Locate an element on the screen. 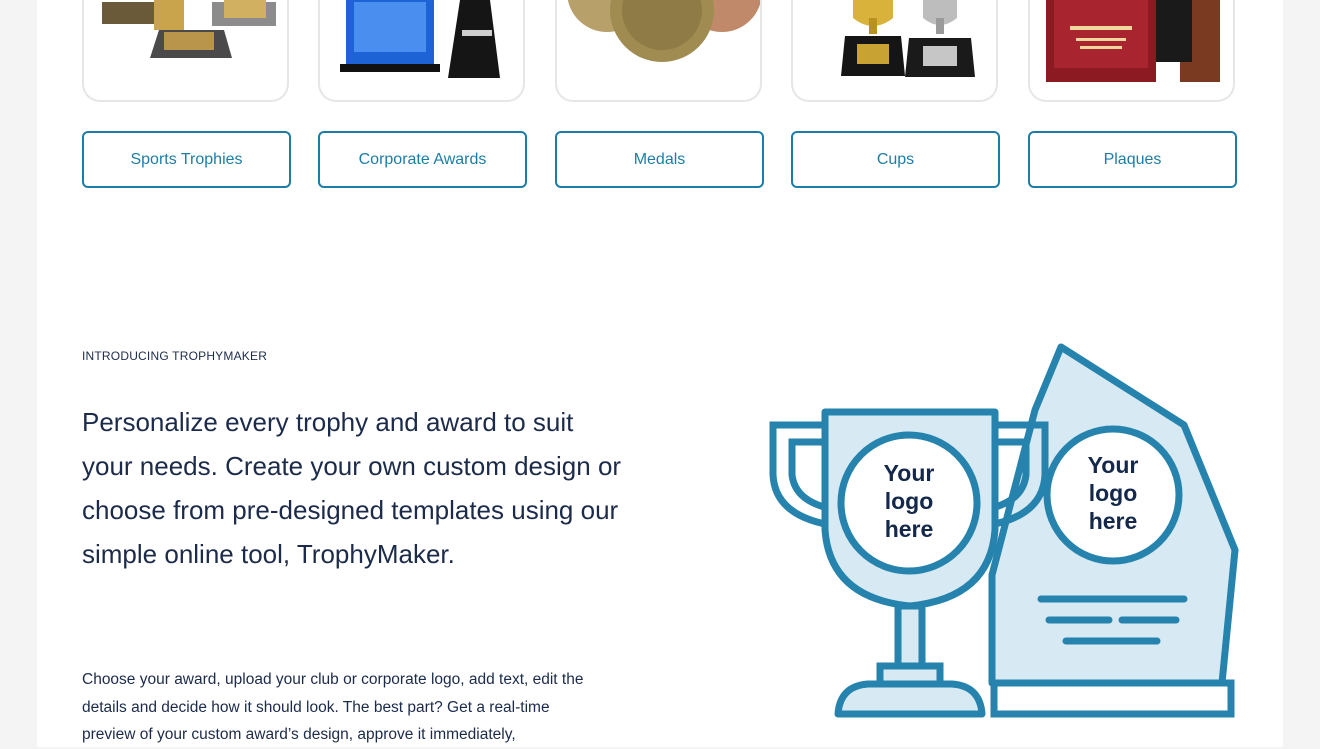 The image size is (1320, 749). product-card-medals is located at coordinates (658, 51).